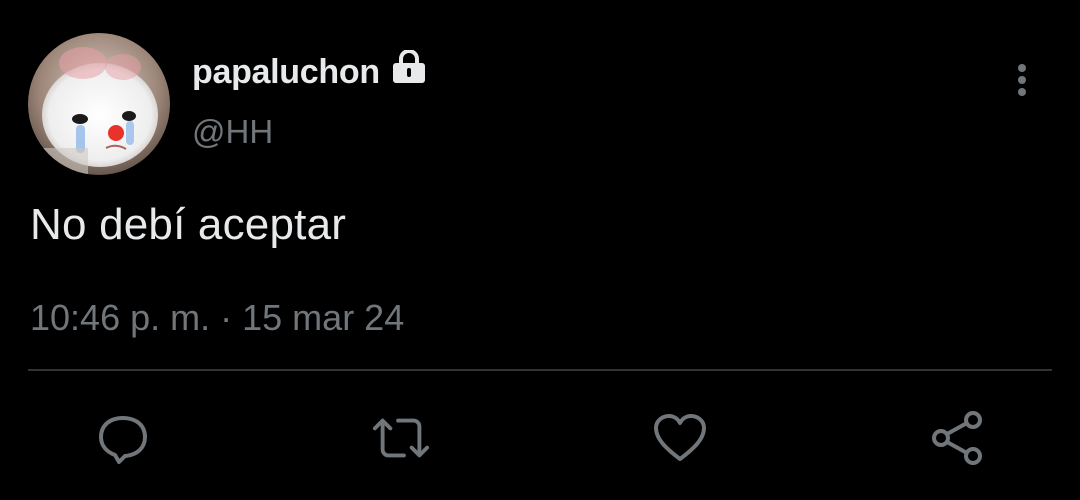 This screenshot has width=1080, height=500. What do you see at coordinates (540, 370) in the screenshot?
I see `divider` at bounding box center [540, 370].